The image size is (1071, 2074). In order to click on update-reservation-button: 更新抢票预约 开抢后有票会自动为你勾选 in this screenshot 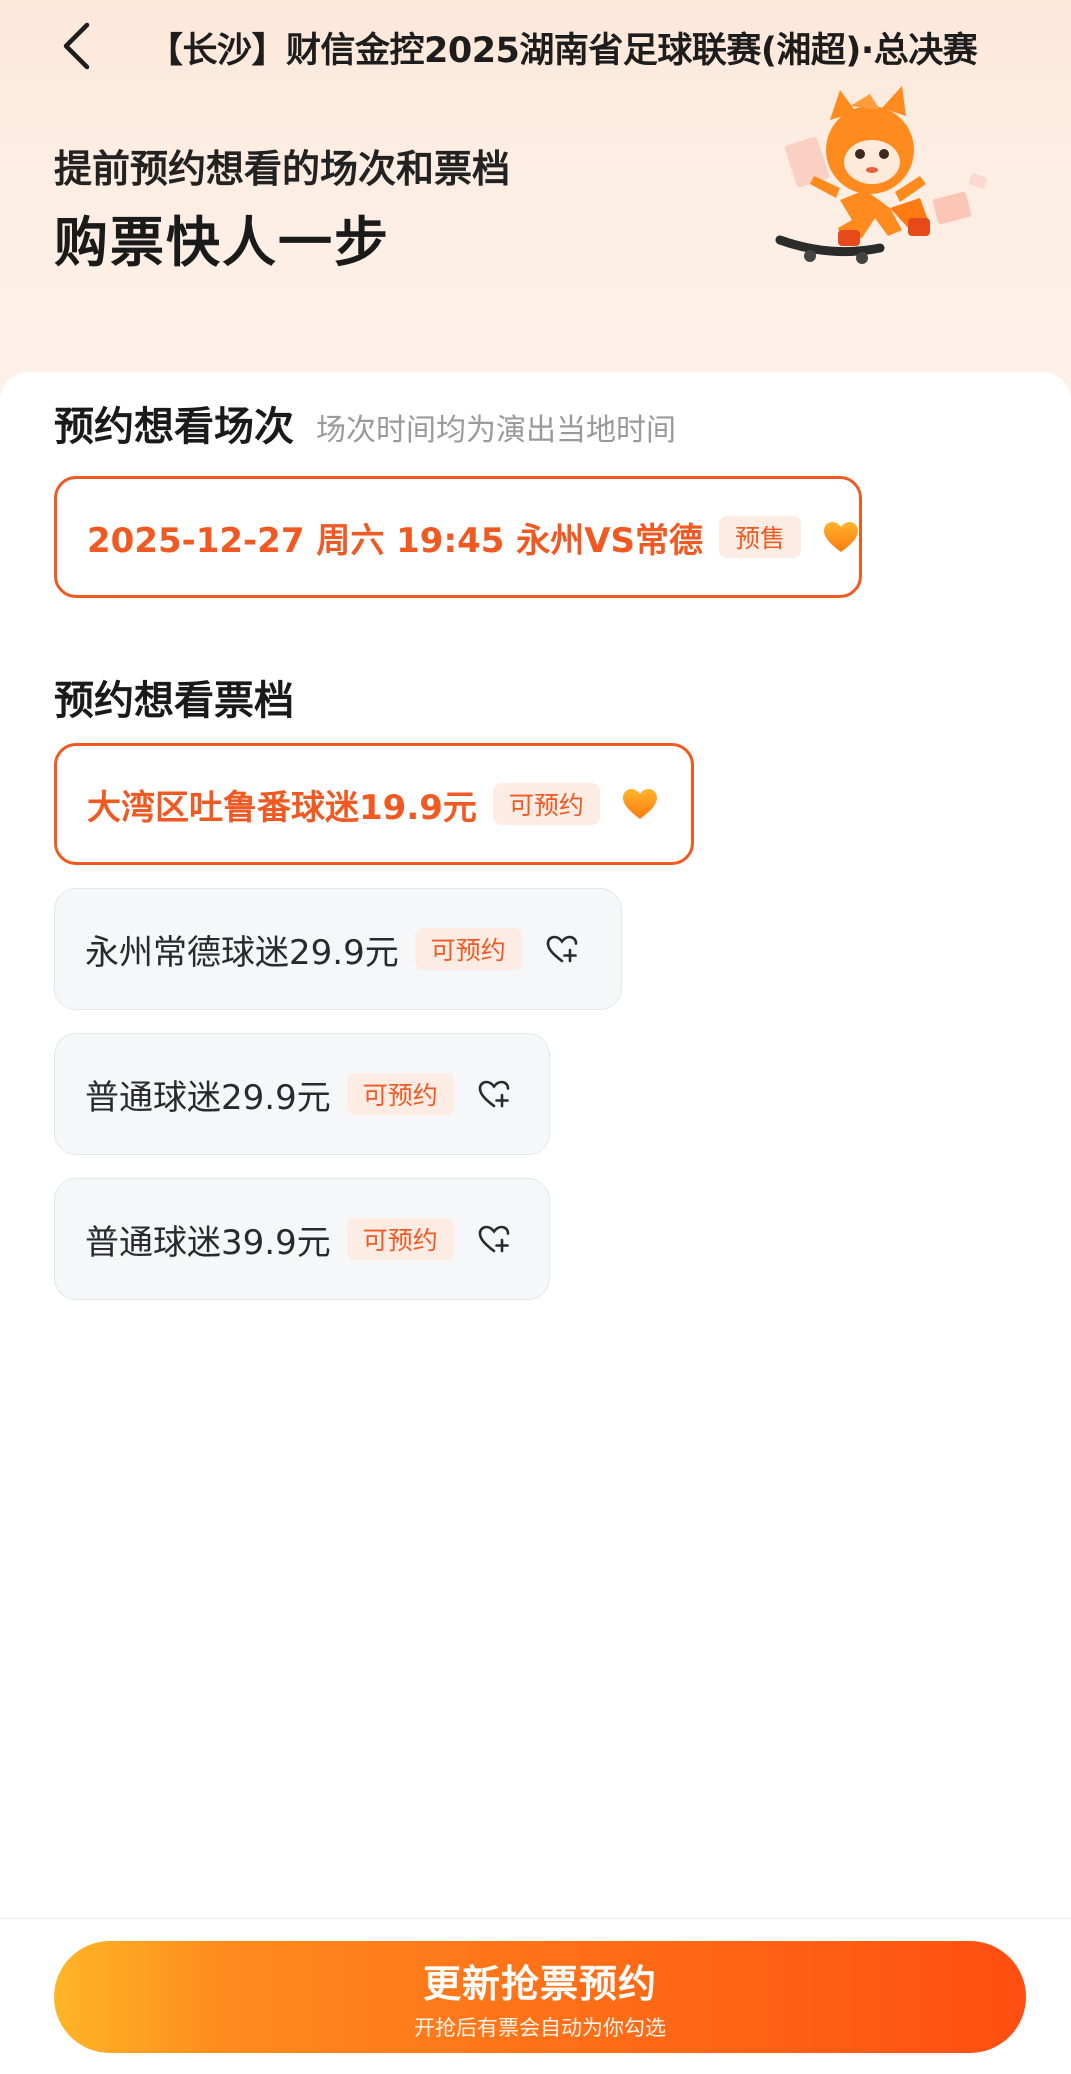, I will do `click(540, 1997)`.